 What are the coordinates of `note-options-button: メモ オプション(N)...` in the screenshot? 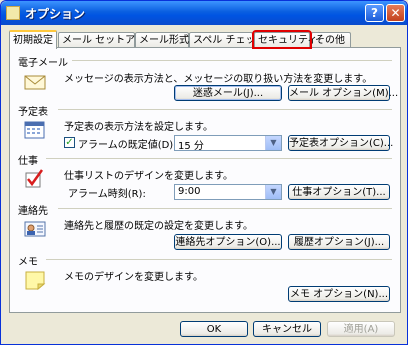 It's located at (339, 294).